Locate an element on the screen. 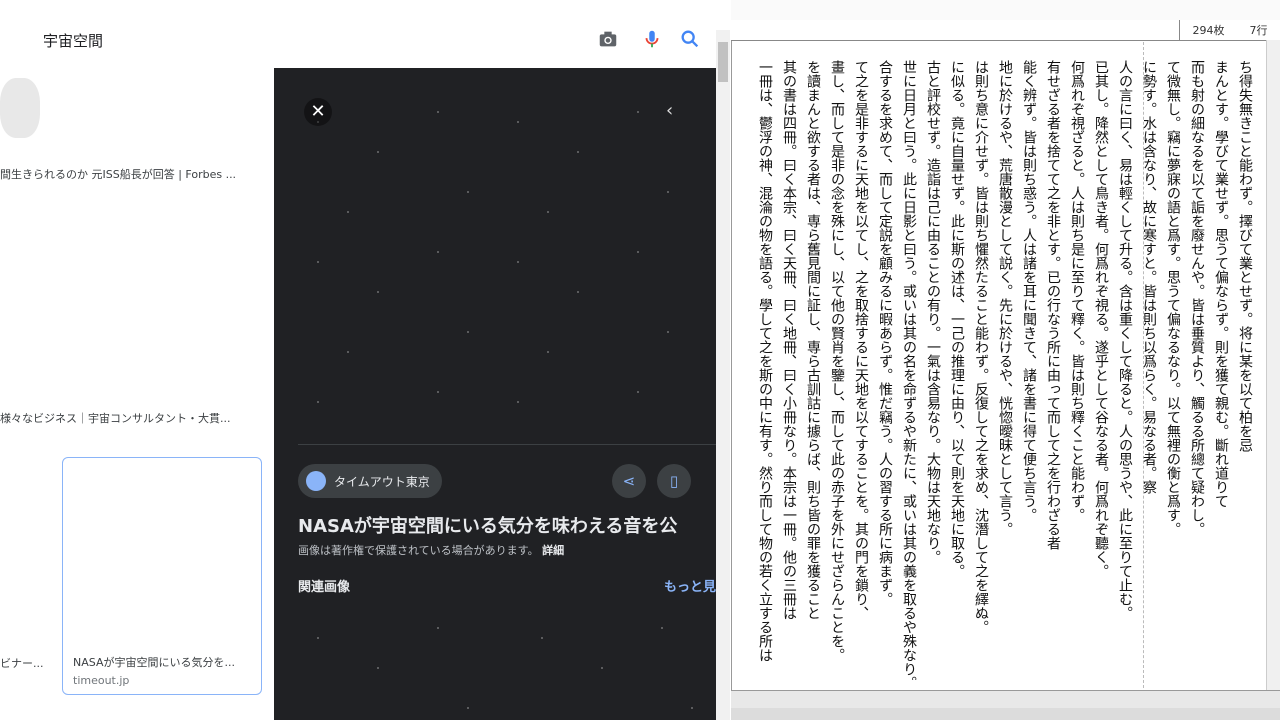  selected-result-card: NASAが宇宙空間にいる気分を... timeout.jp is located at coordinates (162, 576).